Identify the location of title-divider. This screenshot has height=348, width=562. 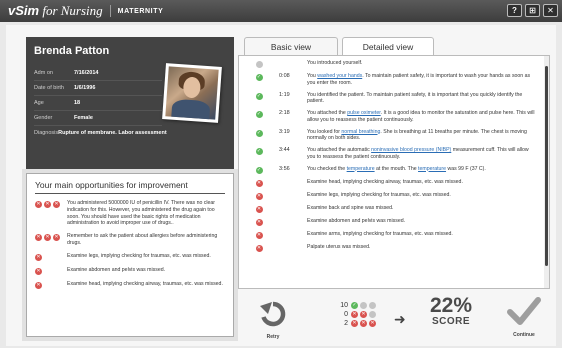
(110, 11).